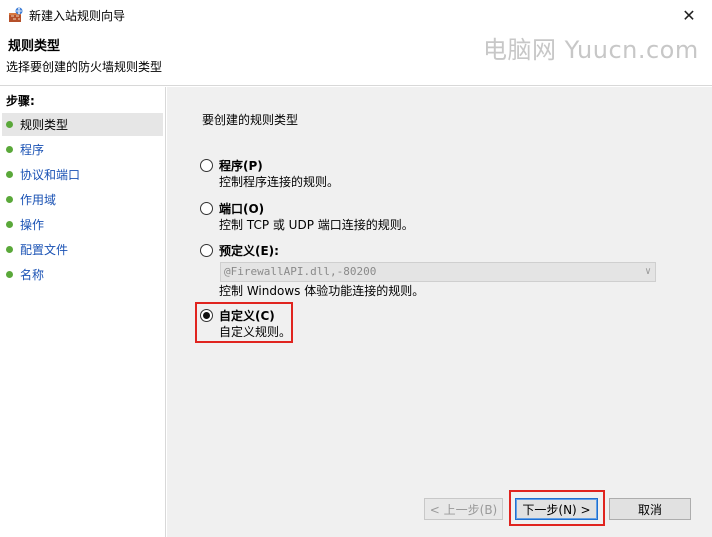 The image size is (712, 537). What do you see at coordinates (82, 249) in the screenshot?
I see `sidebar-item-profile: 配置文件` at bounding box center [82, 249].